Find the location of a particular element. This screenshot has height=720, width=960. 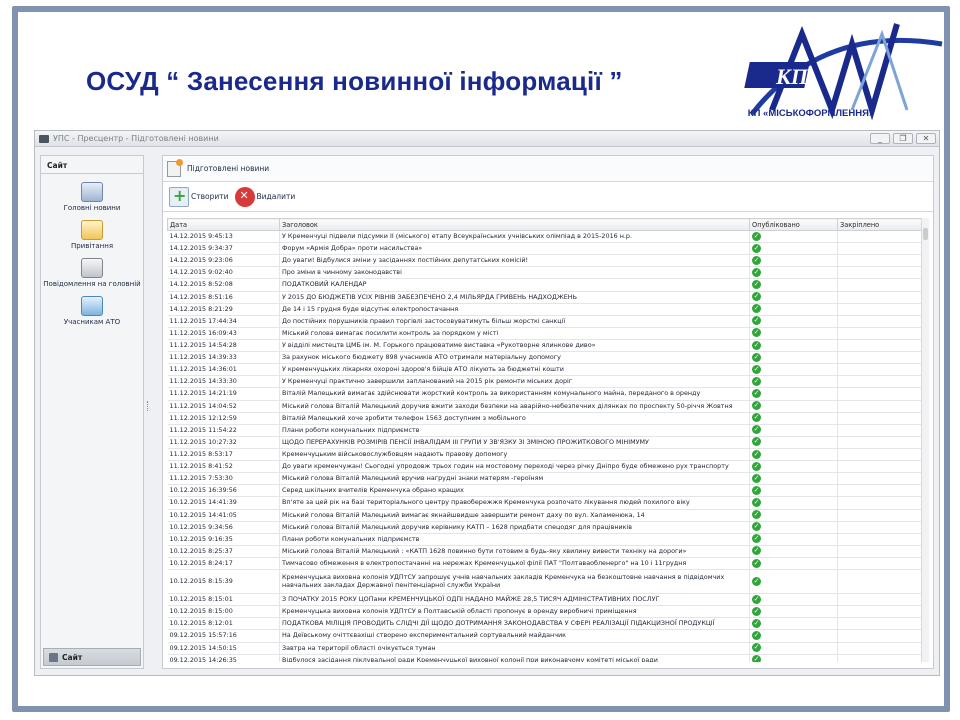

cell-date: 11.12.2015 16:09:43 is located at coordinates (223, 333).